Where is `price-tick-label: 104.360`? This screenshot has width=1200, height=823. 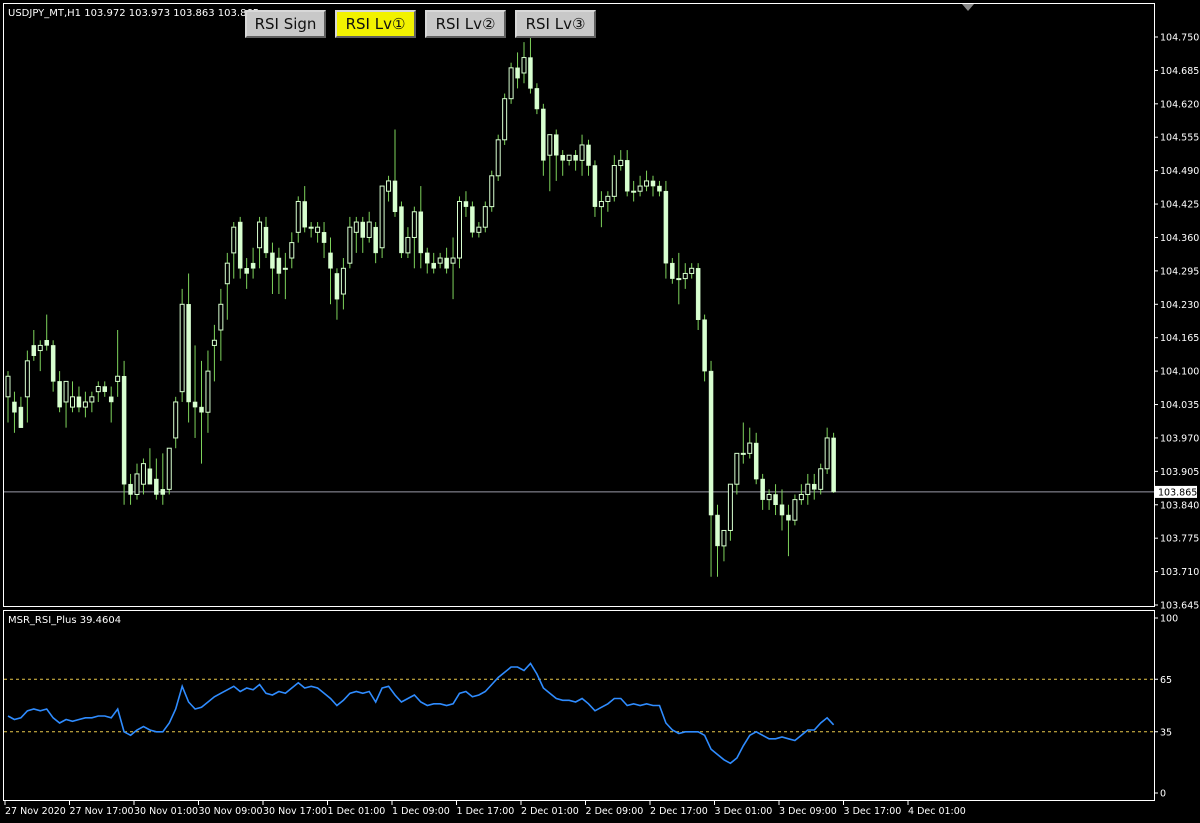
price-tick-label: 104.360 is located at coordinates (1179, 238).